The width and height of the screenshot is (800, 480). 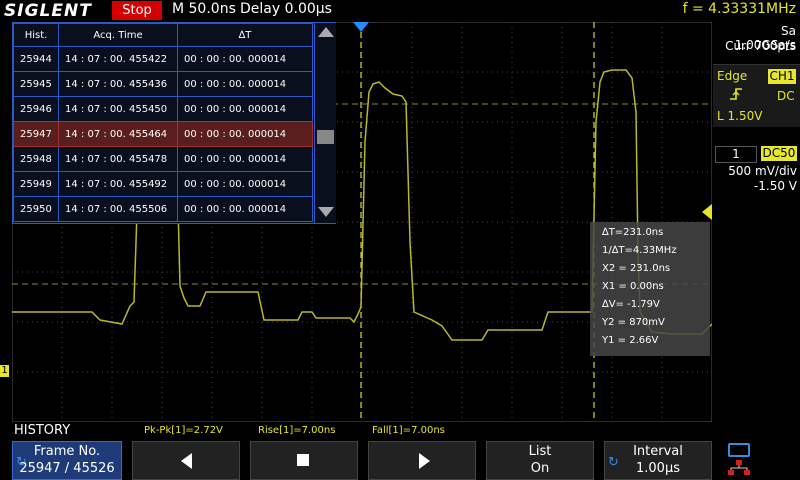 I want to click on play-back-icon, so click(x=186, y=461).